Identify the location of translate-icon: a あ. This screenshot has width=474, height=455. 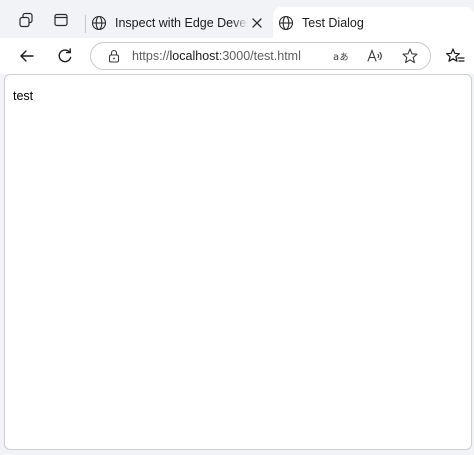
(341, 56).